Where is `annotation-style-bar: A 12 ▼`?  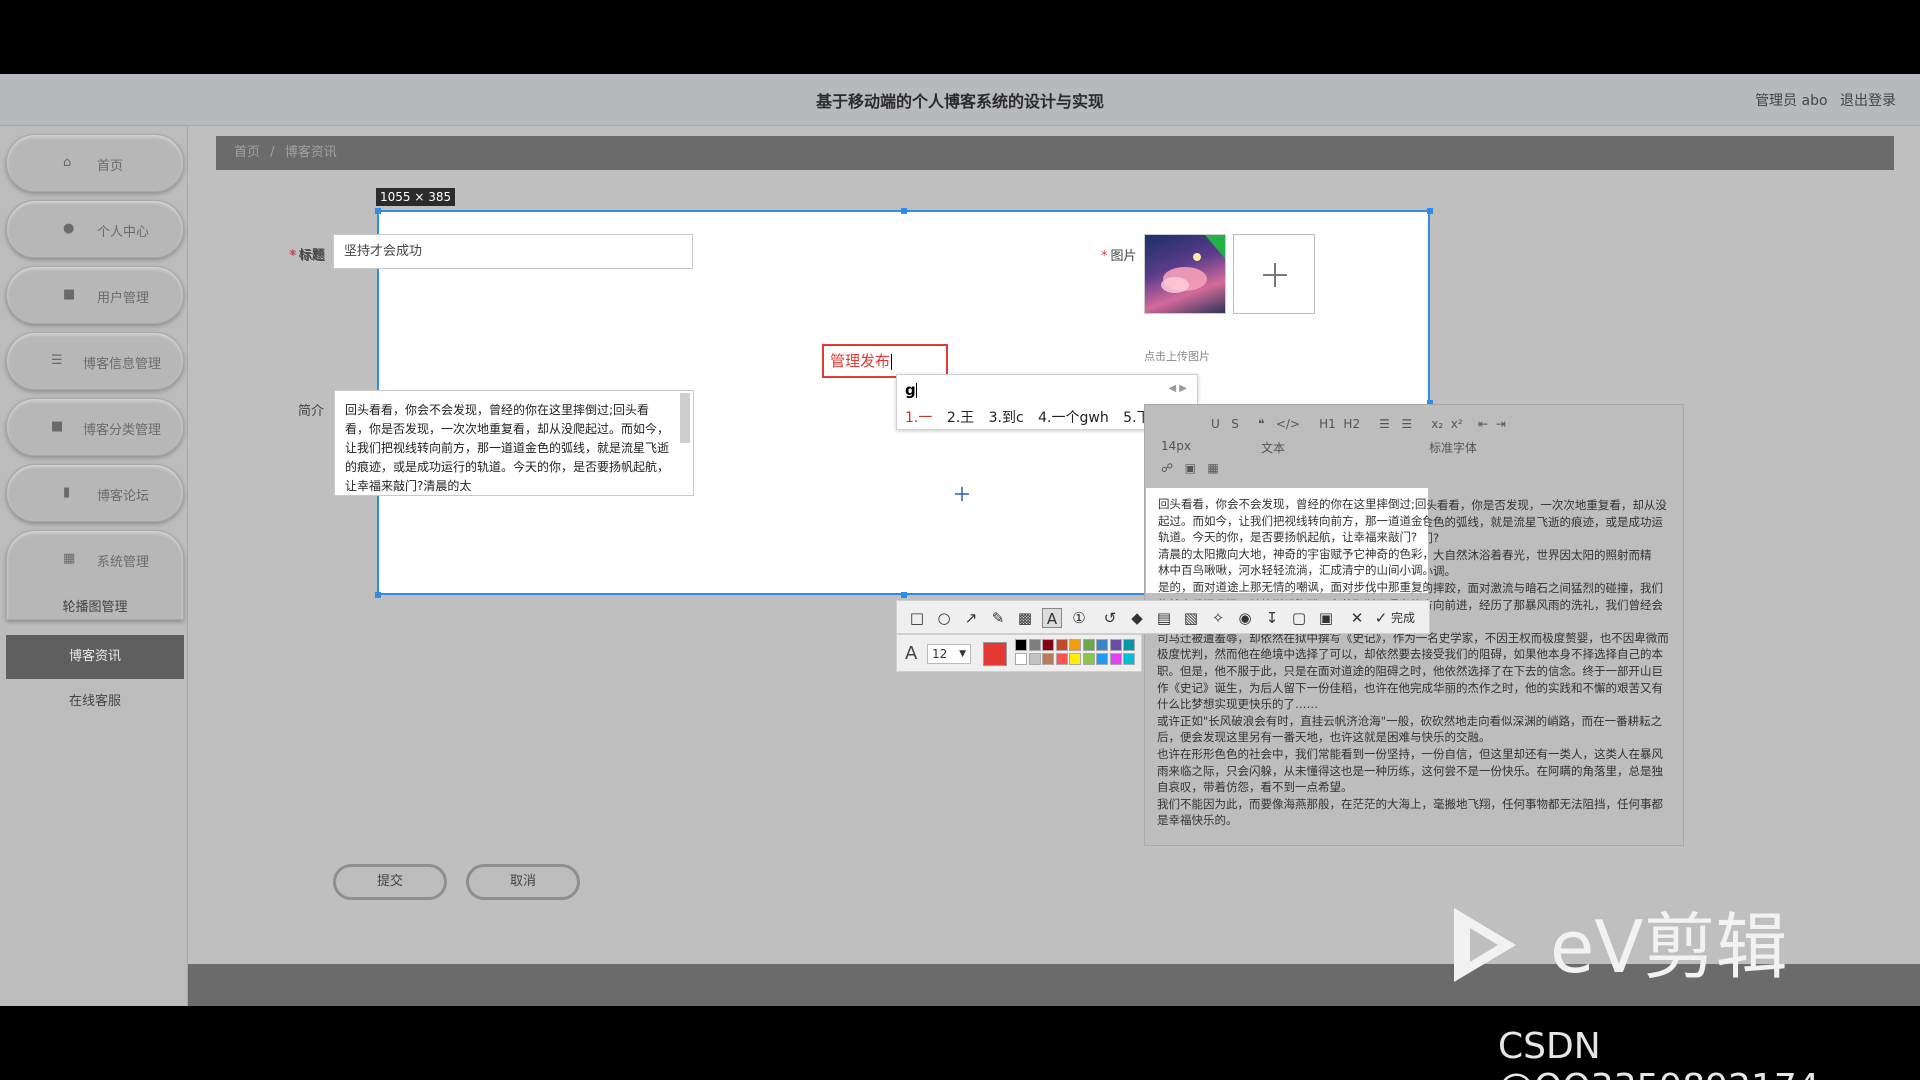 annotation-style-bar: A 12 ▼ is located at coordinates (1019, 653).